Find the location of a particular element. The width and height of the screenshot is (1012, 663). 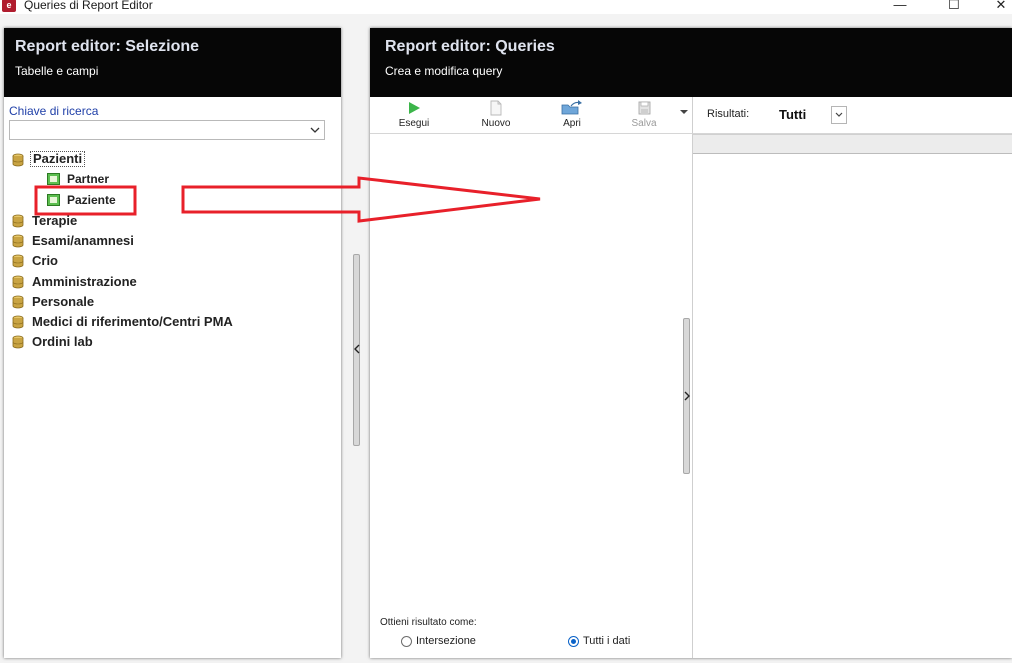

minimize-button: — is located at coordinates (900, 6).